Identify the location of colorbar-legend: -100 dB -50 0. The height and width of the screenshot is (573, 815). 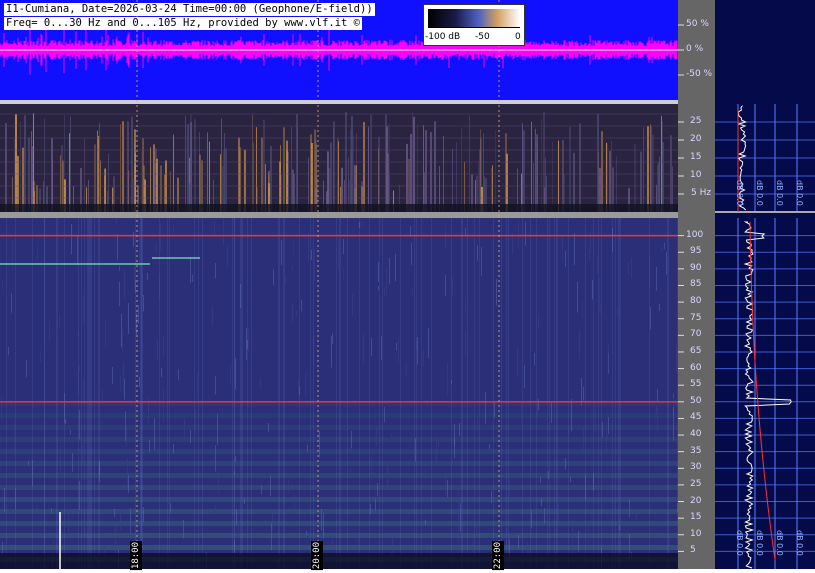
(474, 25).